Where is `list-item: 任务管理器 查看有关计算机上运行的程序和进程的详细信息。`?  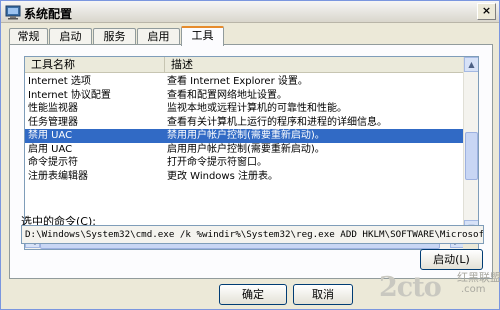
list-item: 任务管理器 查看有关计算机上运行的程序和进程的详细信息。 is located at coordinates (245, 123).